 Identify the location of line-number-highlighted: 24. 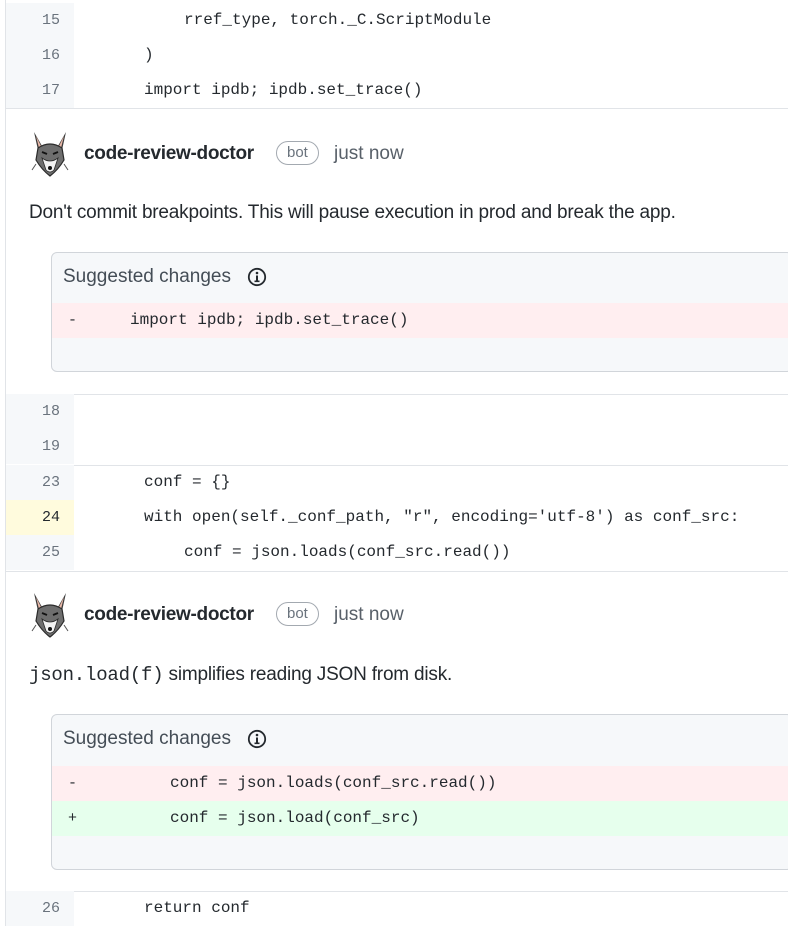
(40, 517).